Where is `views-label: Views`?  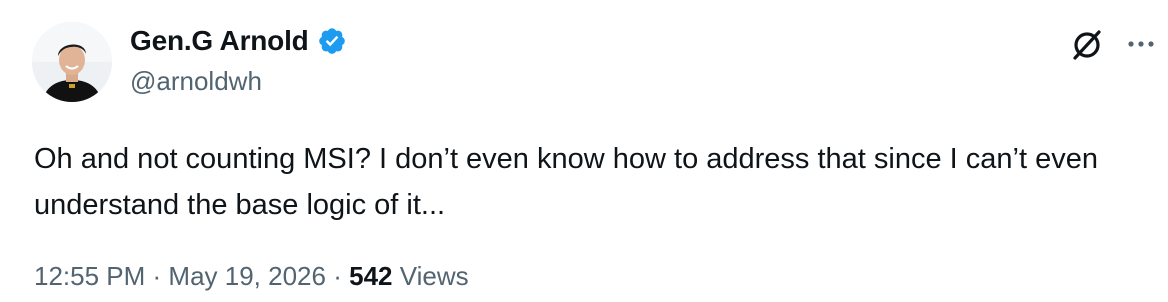 views-label: Views is located at coordinates (434, 276).